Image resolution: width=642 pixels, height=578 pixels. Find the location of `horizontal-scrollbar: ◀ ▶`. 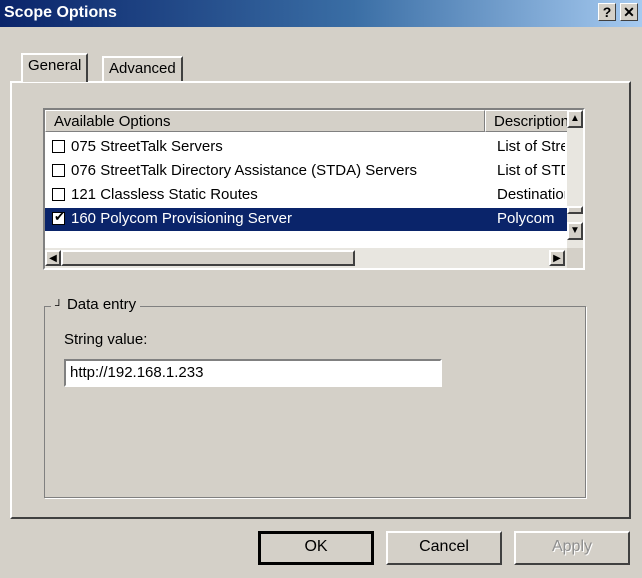

horizontal-scrollbar: ◀ ▶ is located at coordinates (306, 258).